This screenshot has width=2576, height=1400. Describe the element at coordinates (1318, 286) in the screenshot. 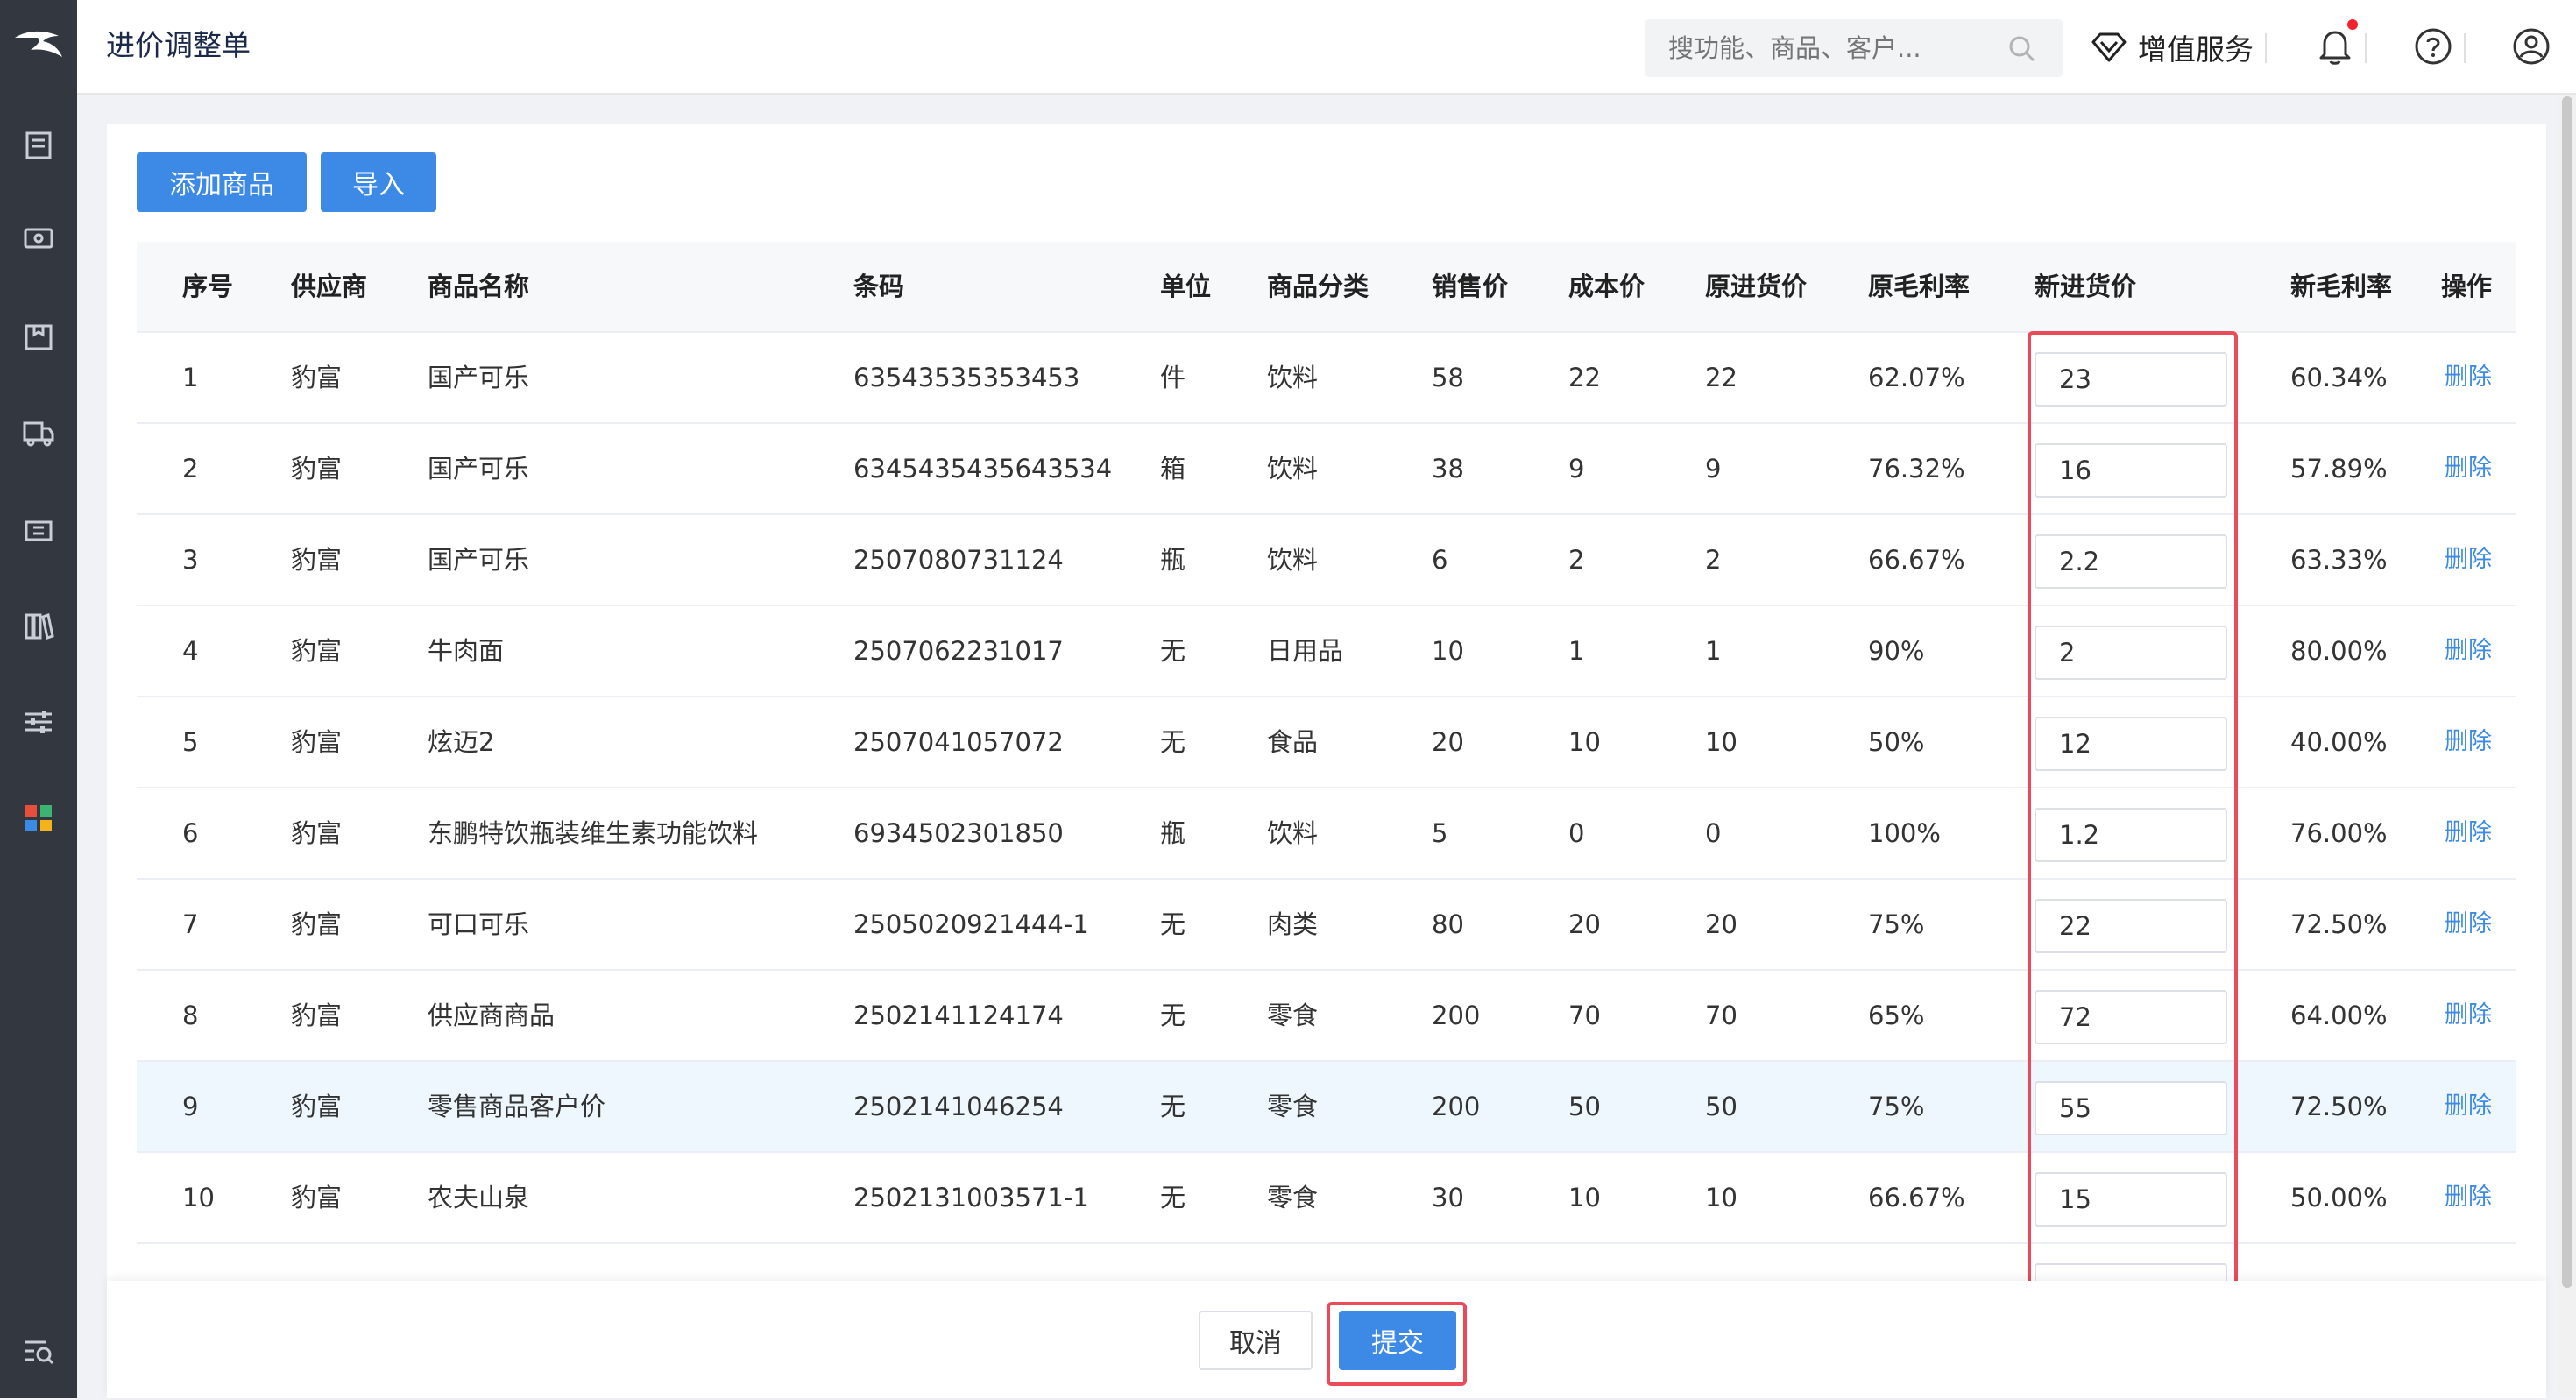

I see `column-header: 商品分类` at that location.